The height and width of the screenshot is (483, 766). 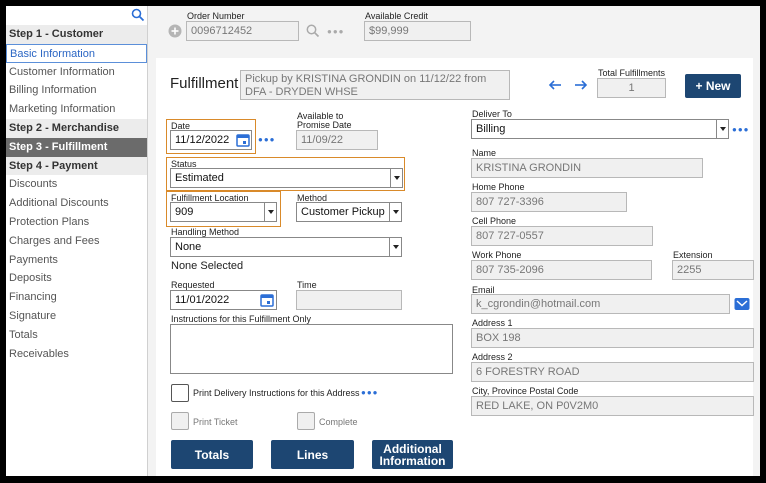 I want to click on work-phone-field: 807 735-2096, so click(x=561, y=270).